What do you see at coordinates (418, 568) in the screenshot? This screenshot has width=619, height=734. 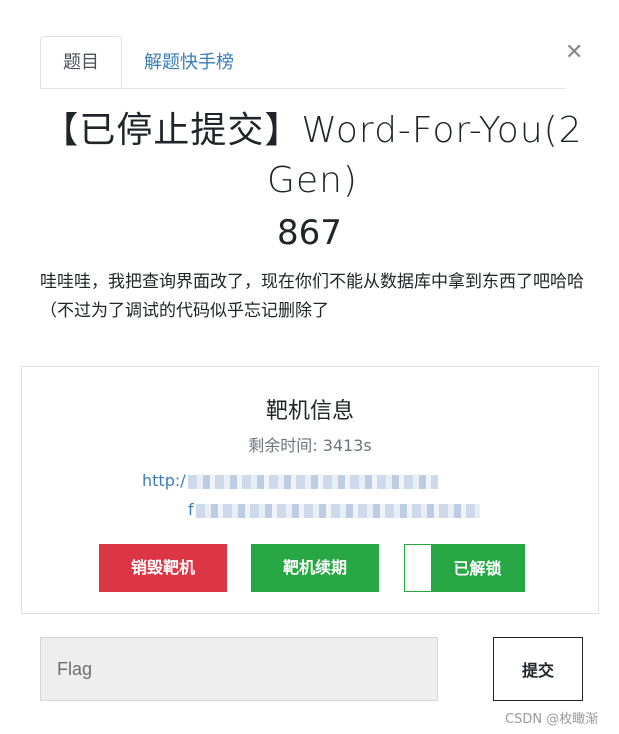 I see `toggle-knob` at bounding box center [418, 568].